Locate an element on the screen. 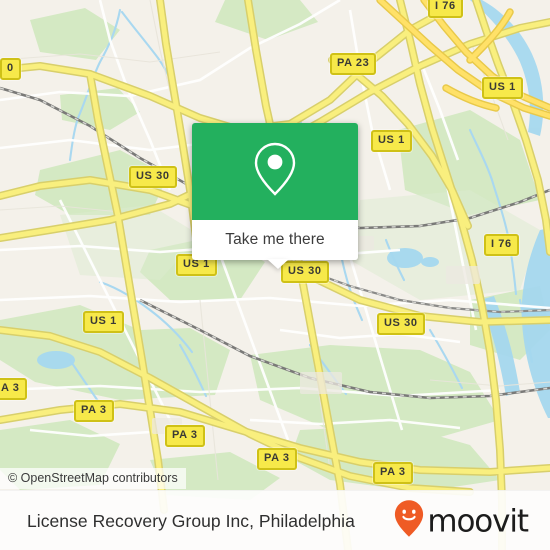 The width and height of the screenshot is (550, 550). take-me-there-label: Take me there is located at coordinates (275, 239).